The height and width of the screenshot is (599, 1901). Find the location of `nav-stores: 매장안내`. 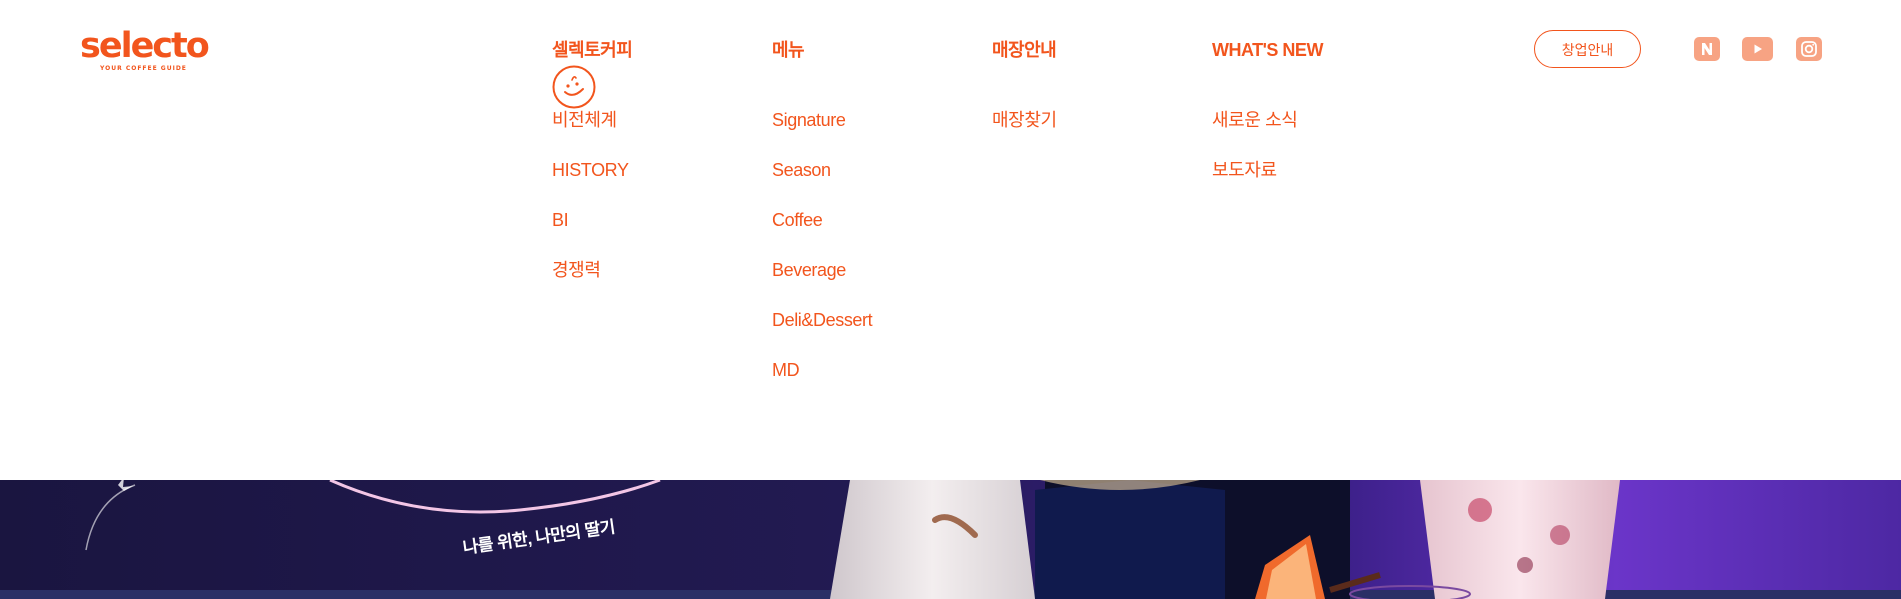

nav-stores: 매장안내 is located at coordinates (1024, 50).